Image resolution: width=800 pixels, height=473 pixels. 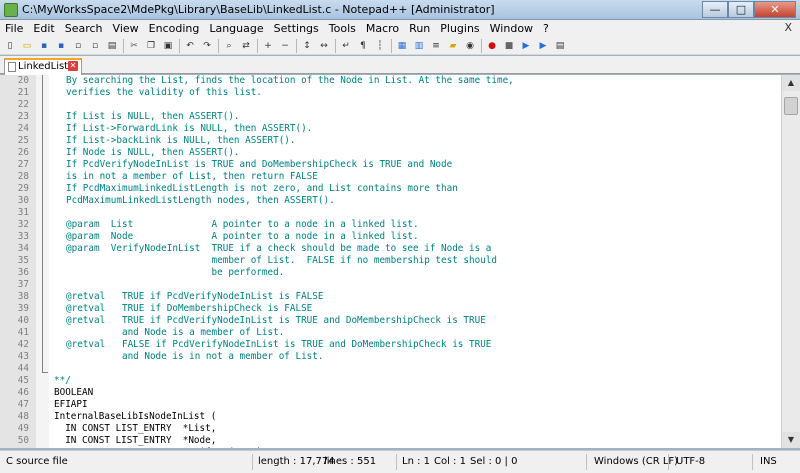 What do you see at coordinates (791, 440) in the screenshot?
I see `scroll-down-icon: ▼` at bounding box center [791, 440].